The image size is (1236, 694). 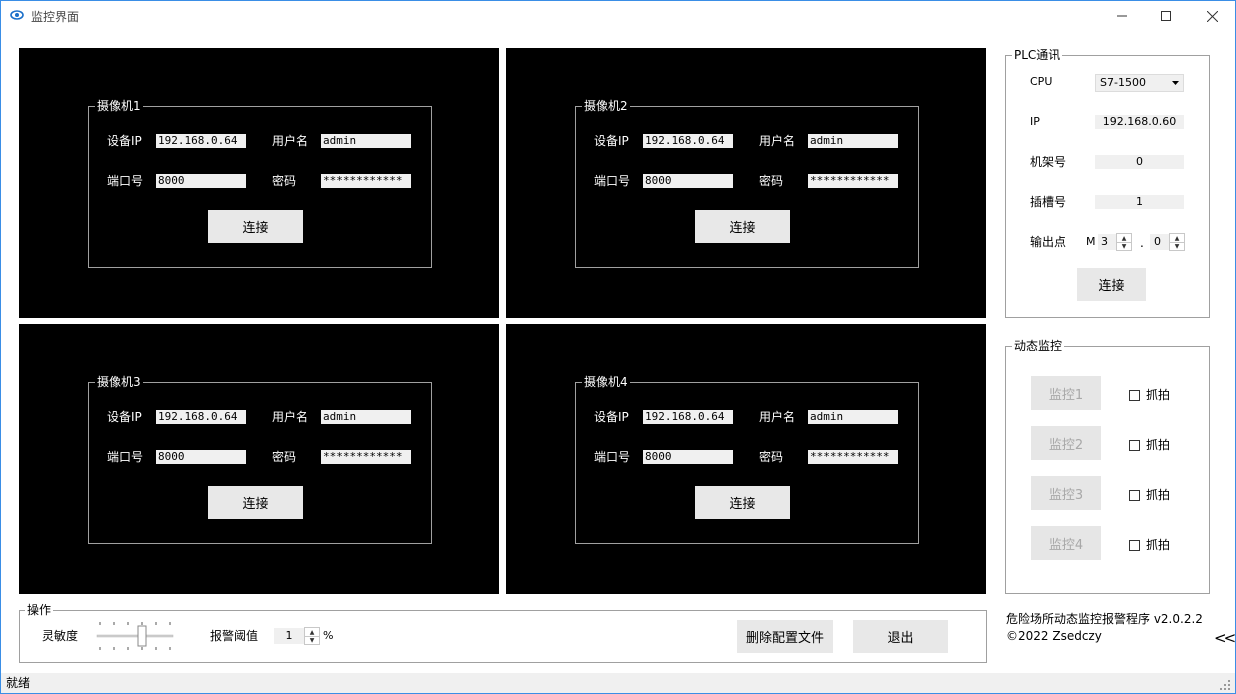 I want to click on cpu-select: S7-1500, so click(x=1139, y=83).